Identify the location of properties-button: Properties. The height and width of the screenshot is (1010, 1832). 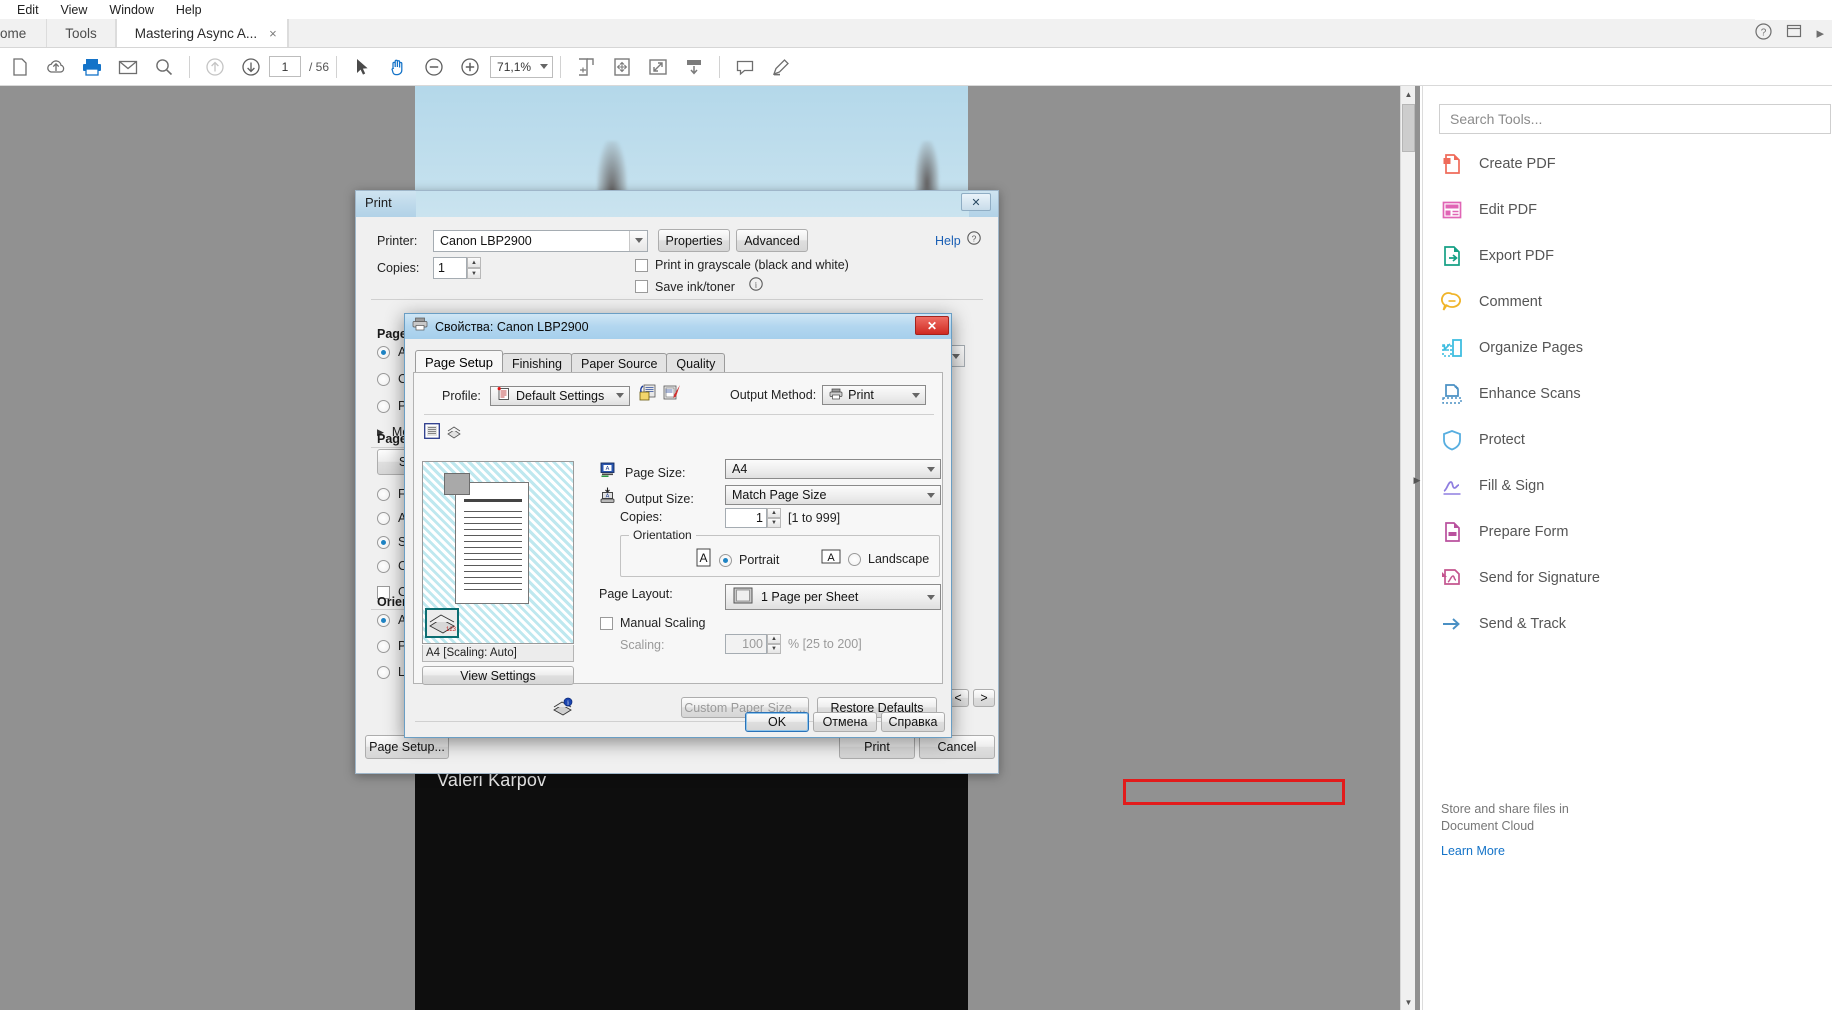
(694, 240).